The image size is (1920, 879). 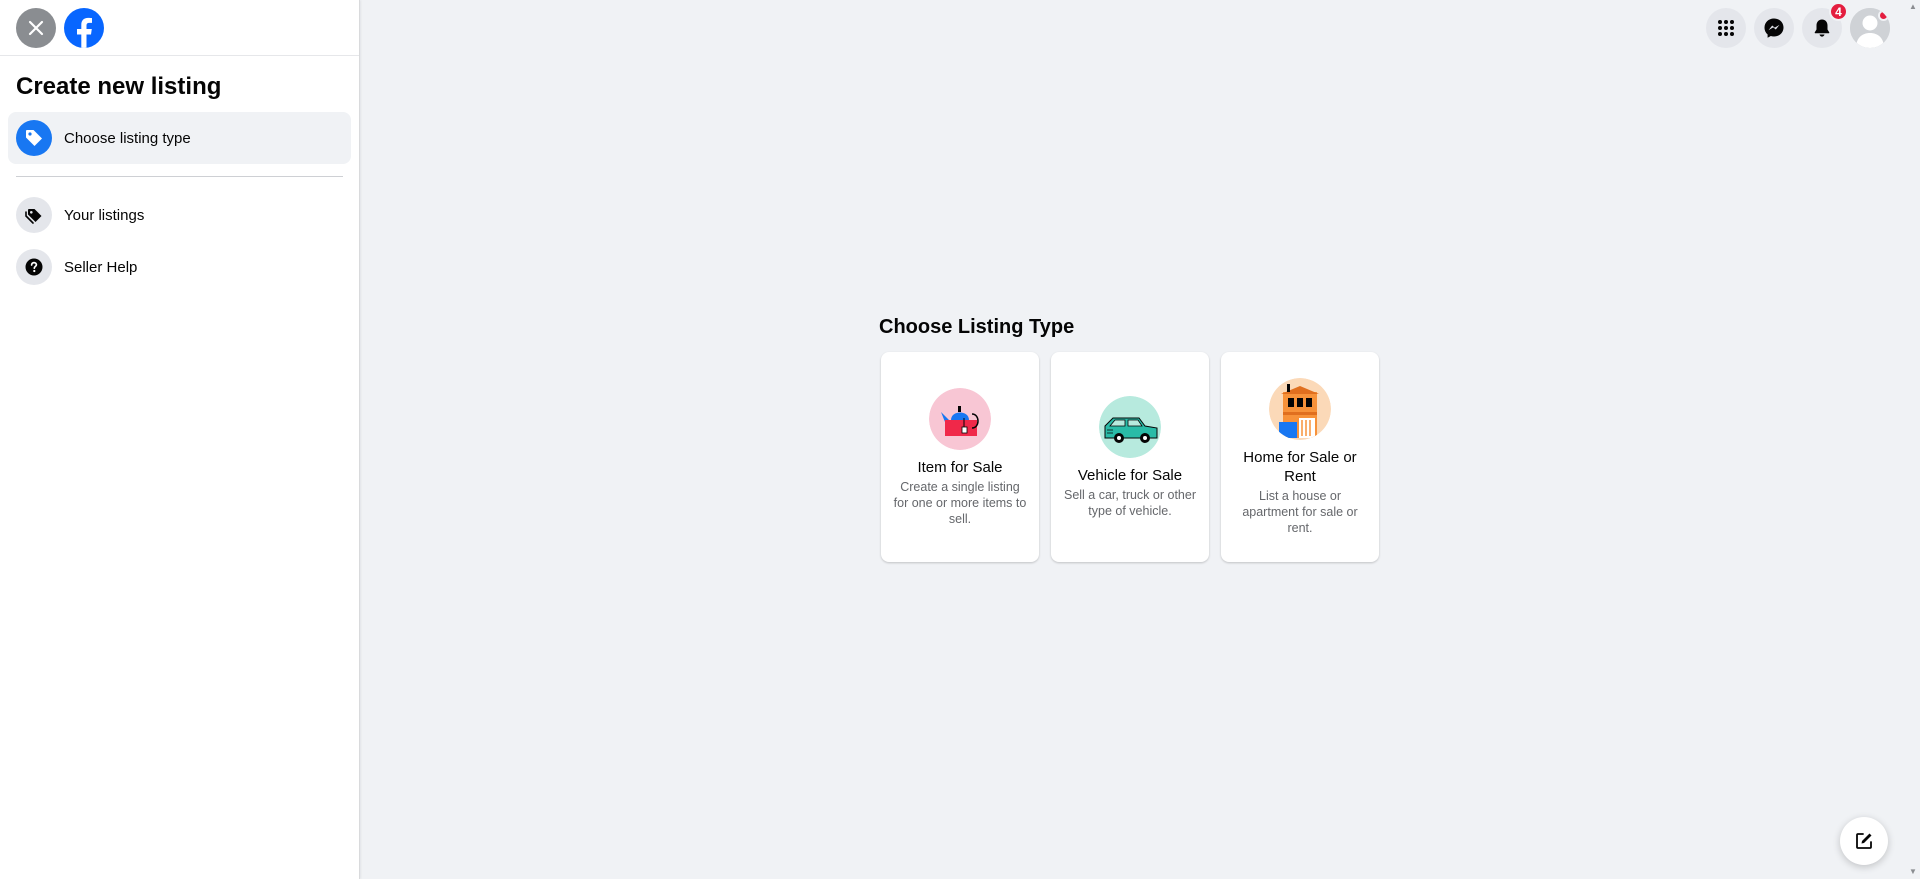 What do you see at coordinates (1838, 11) in the screenshot?
I see `notification-count-badge: 4` at bounding box center [1838, 11].